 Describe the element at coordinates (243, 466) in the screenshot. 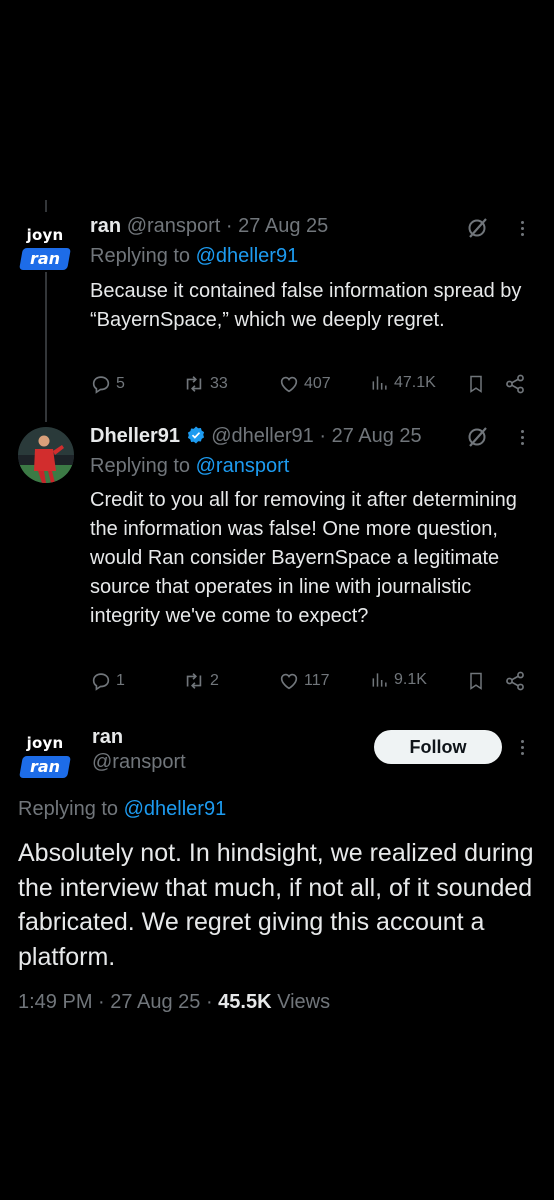

I see `replying-handle: @ransport` at that location.